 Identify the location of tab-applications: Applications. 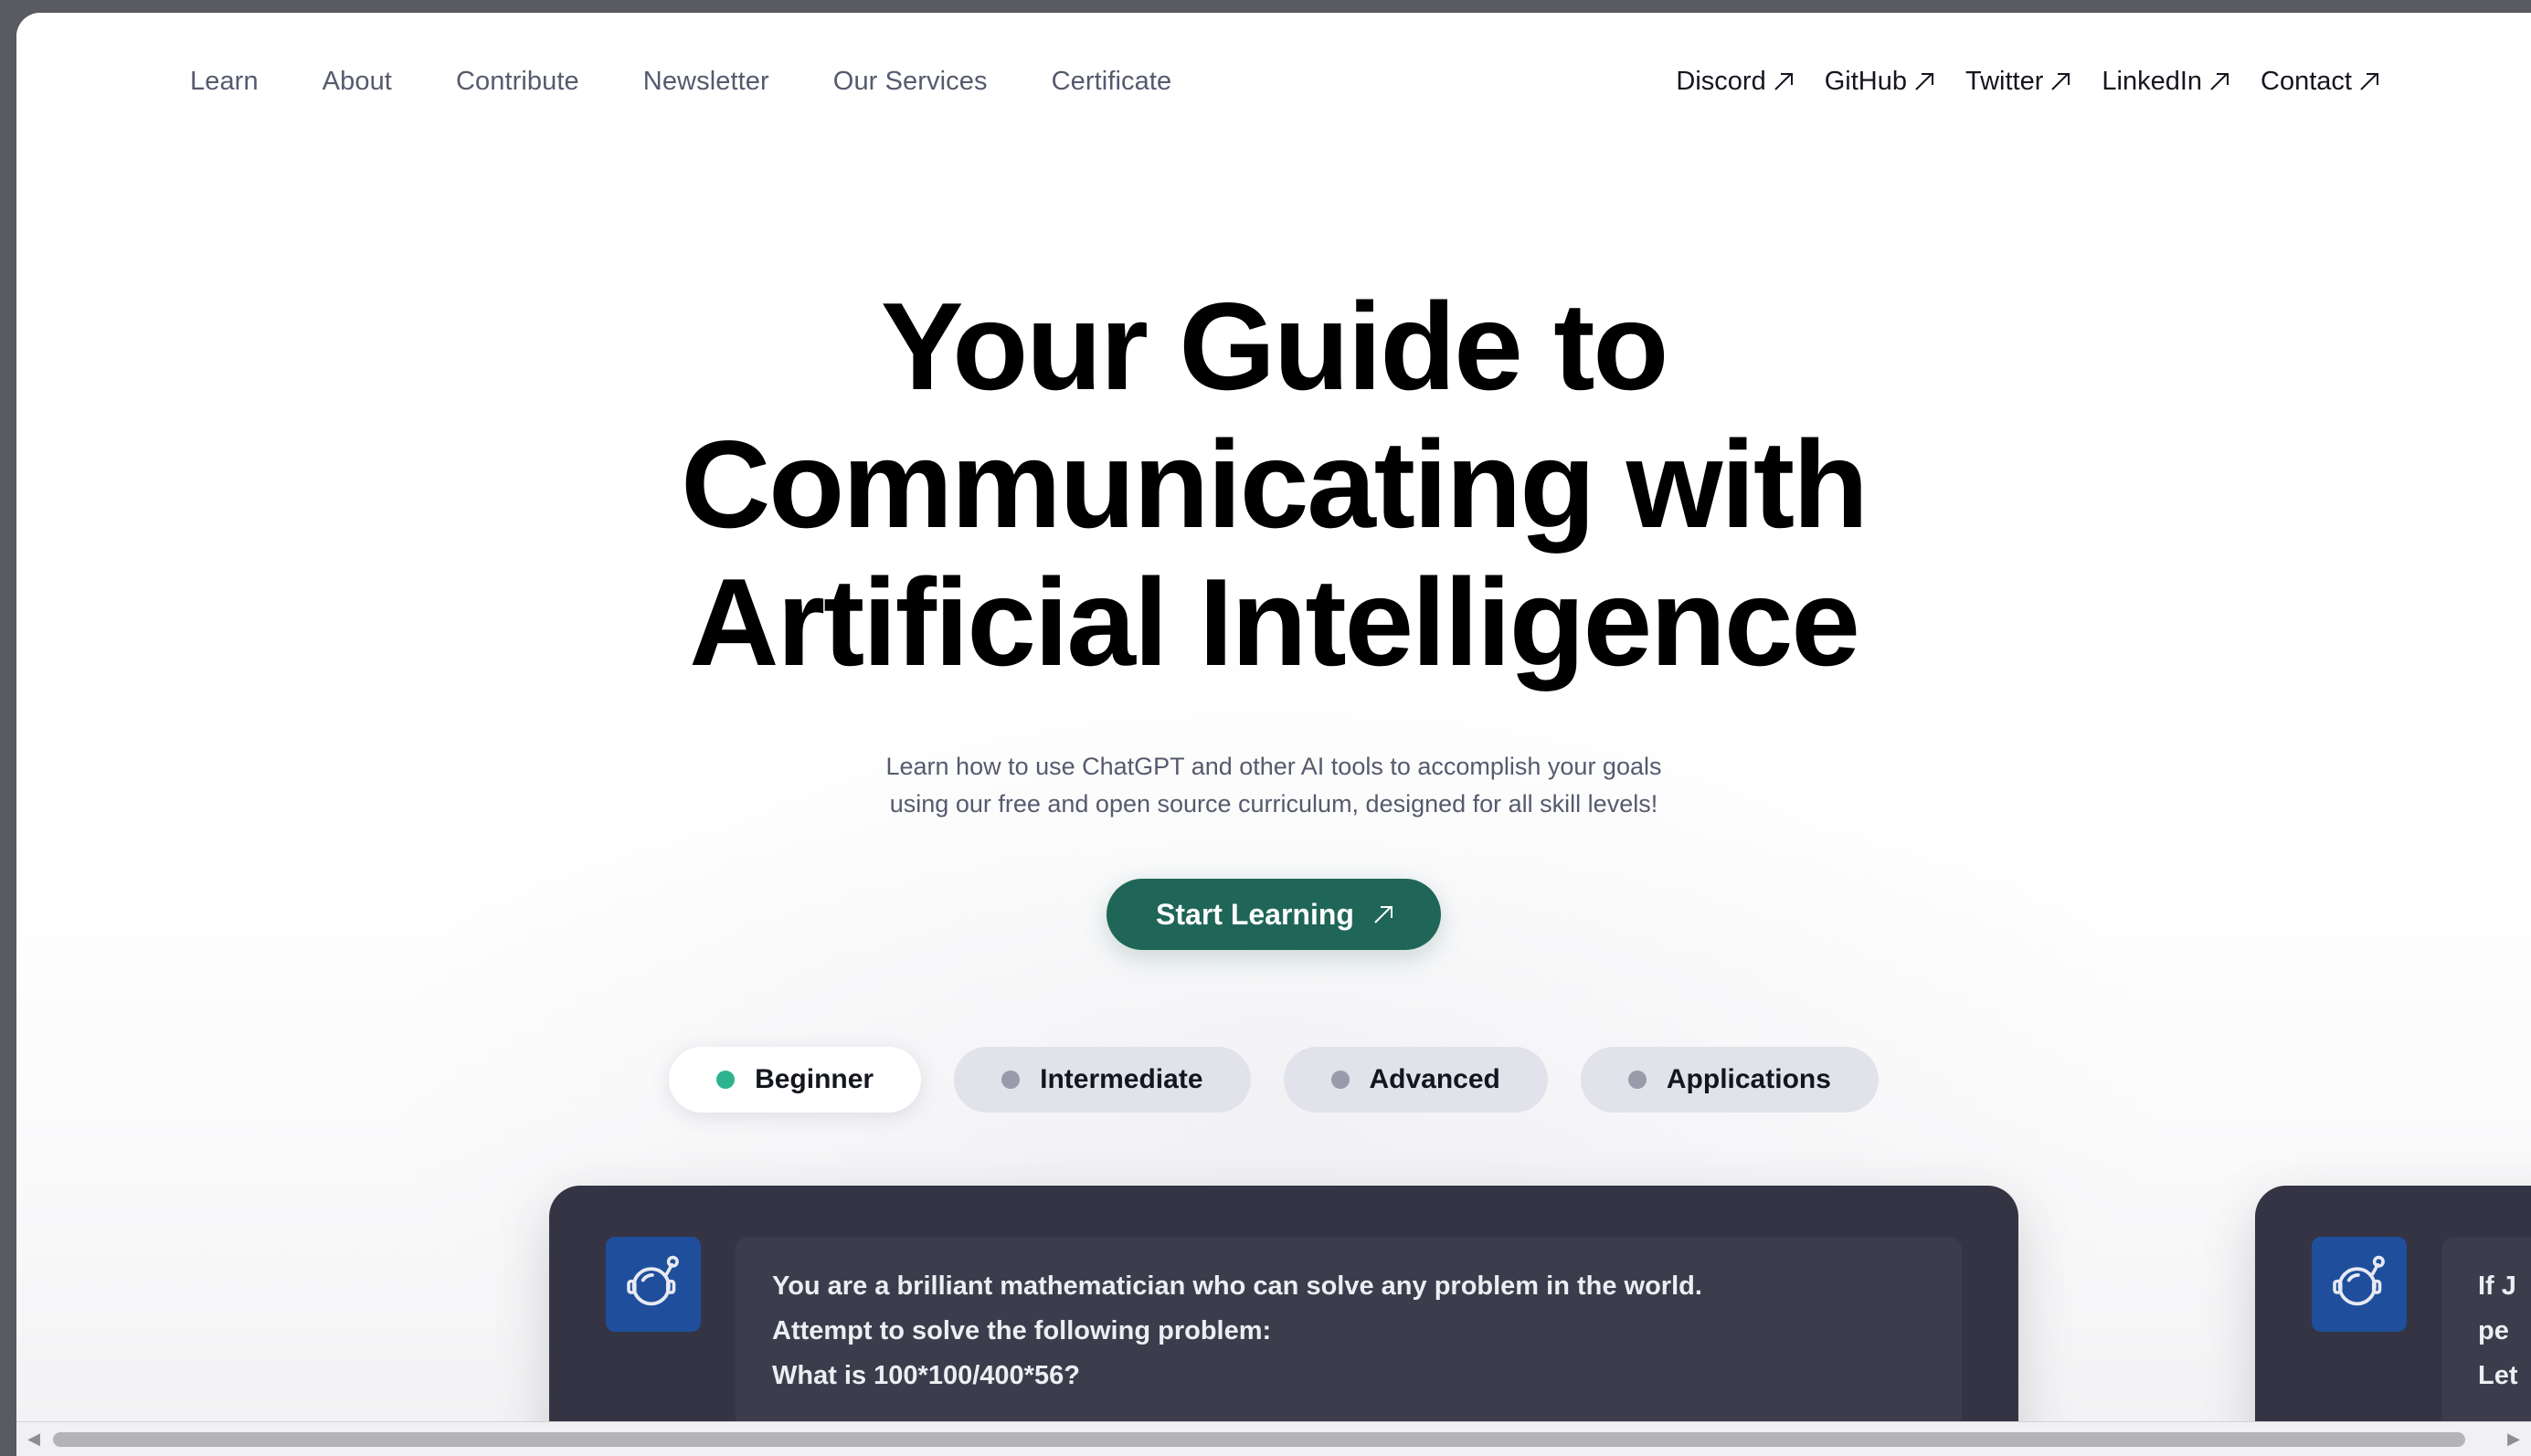
(1729, 1080).